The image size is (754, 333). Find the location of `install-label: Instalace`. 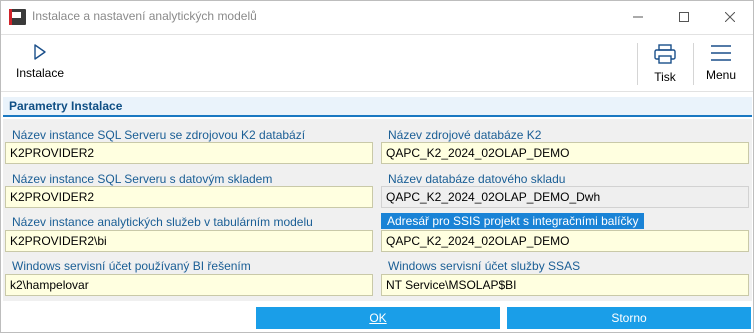

install-label: Instalace is located at coordinates (40, 73).